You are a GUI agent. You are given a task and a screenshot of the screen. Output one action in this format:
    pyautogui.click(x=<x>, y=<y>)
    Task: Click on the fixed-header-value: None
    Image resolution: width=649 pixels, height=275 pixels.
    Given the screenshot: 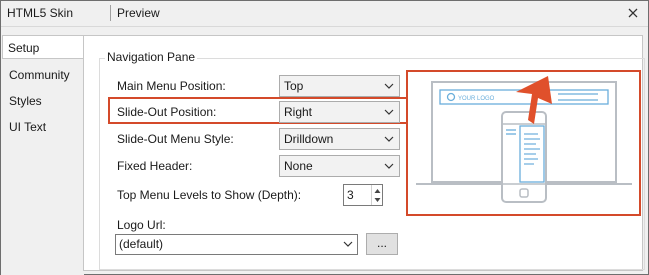 What is the action you would take?
    pyautogui.click(x=298, y=166)
    